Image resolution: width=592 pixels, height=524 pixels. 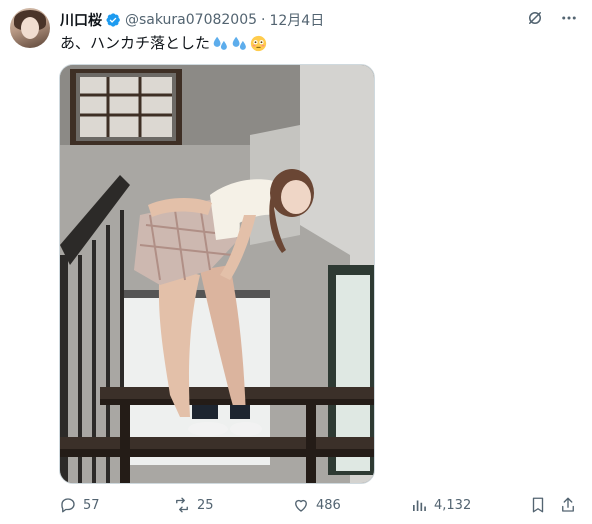 I want to click on verified-badge-icon, so click(x=113, y=20).